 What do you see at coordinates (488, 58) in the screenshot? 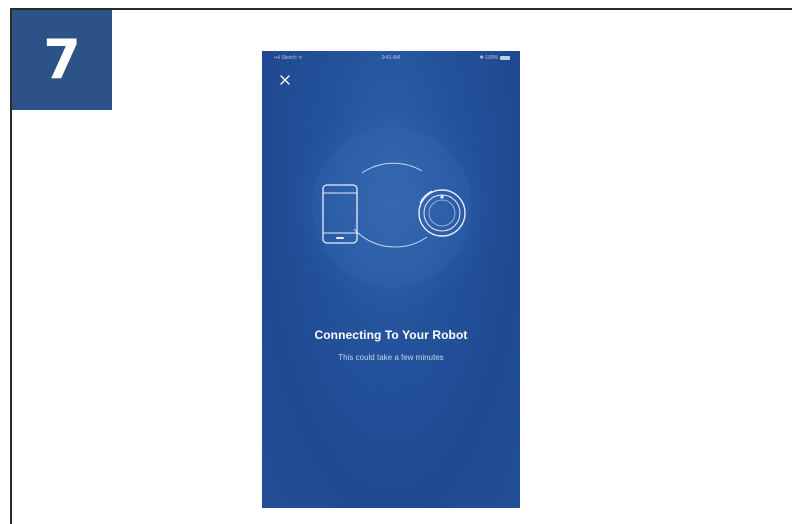
I see `status-battery-text: ✱ 100%` at bounding box center [488, 58].